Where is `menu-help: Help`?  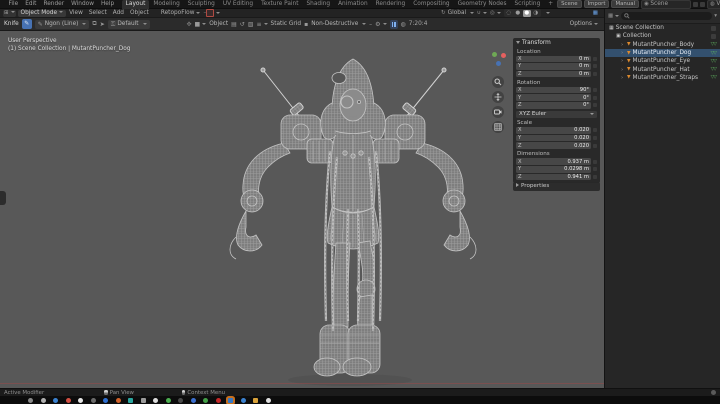 menu-help: Help is located at coordinates (107, 4).